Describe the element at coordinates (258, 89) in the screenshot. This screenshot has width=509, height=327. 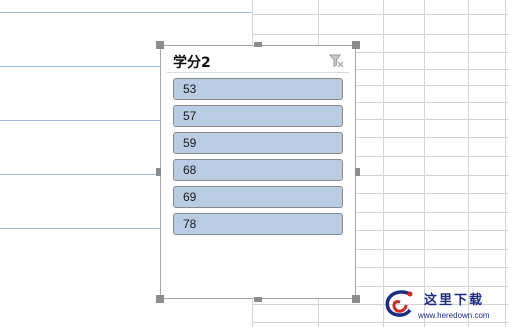
I see `slicer-item-53: 53` at that location.